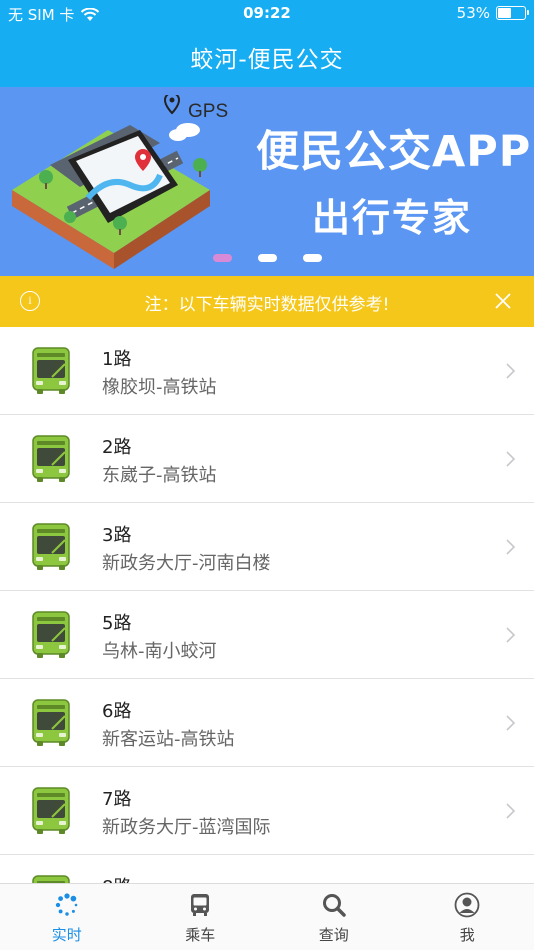  I want to click on carousel-dots, so click(267, 258).